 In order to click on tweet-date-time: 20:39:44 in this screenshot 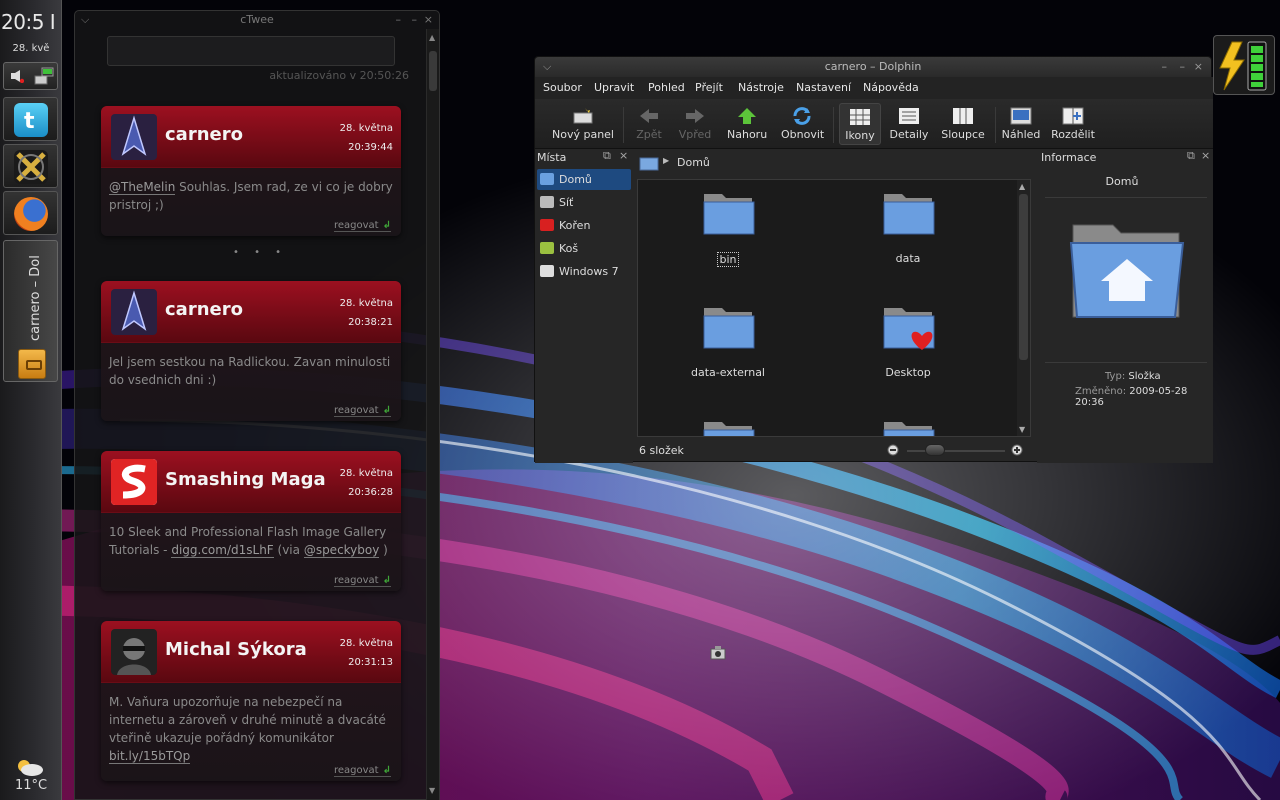, I will do `click(370, 147)`.